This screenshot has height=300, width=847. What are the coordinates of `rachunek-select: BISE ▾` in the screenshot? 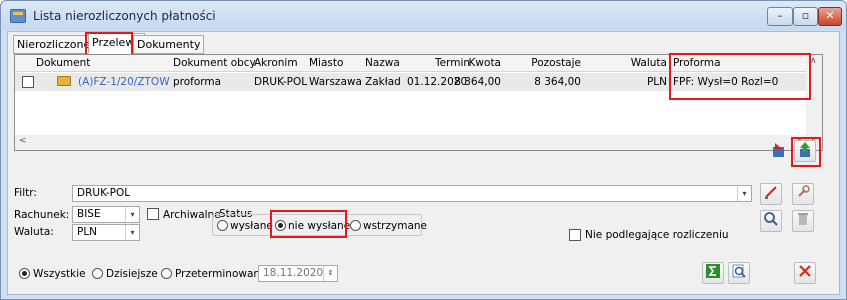 It's located at (106, 214).